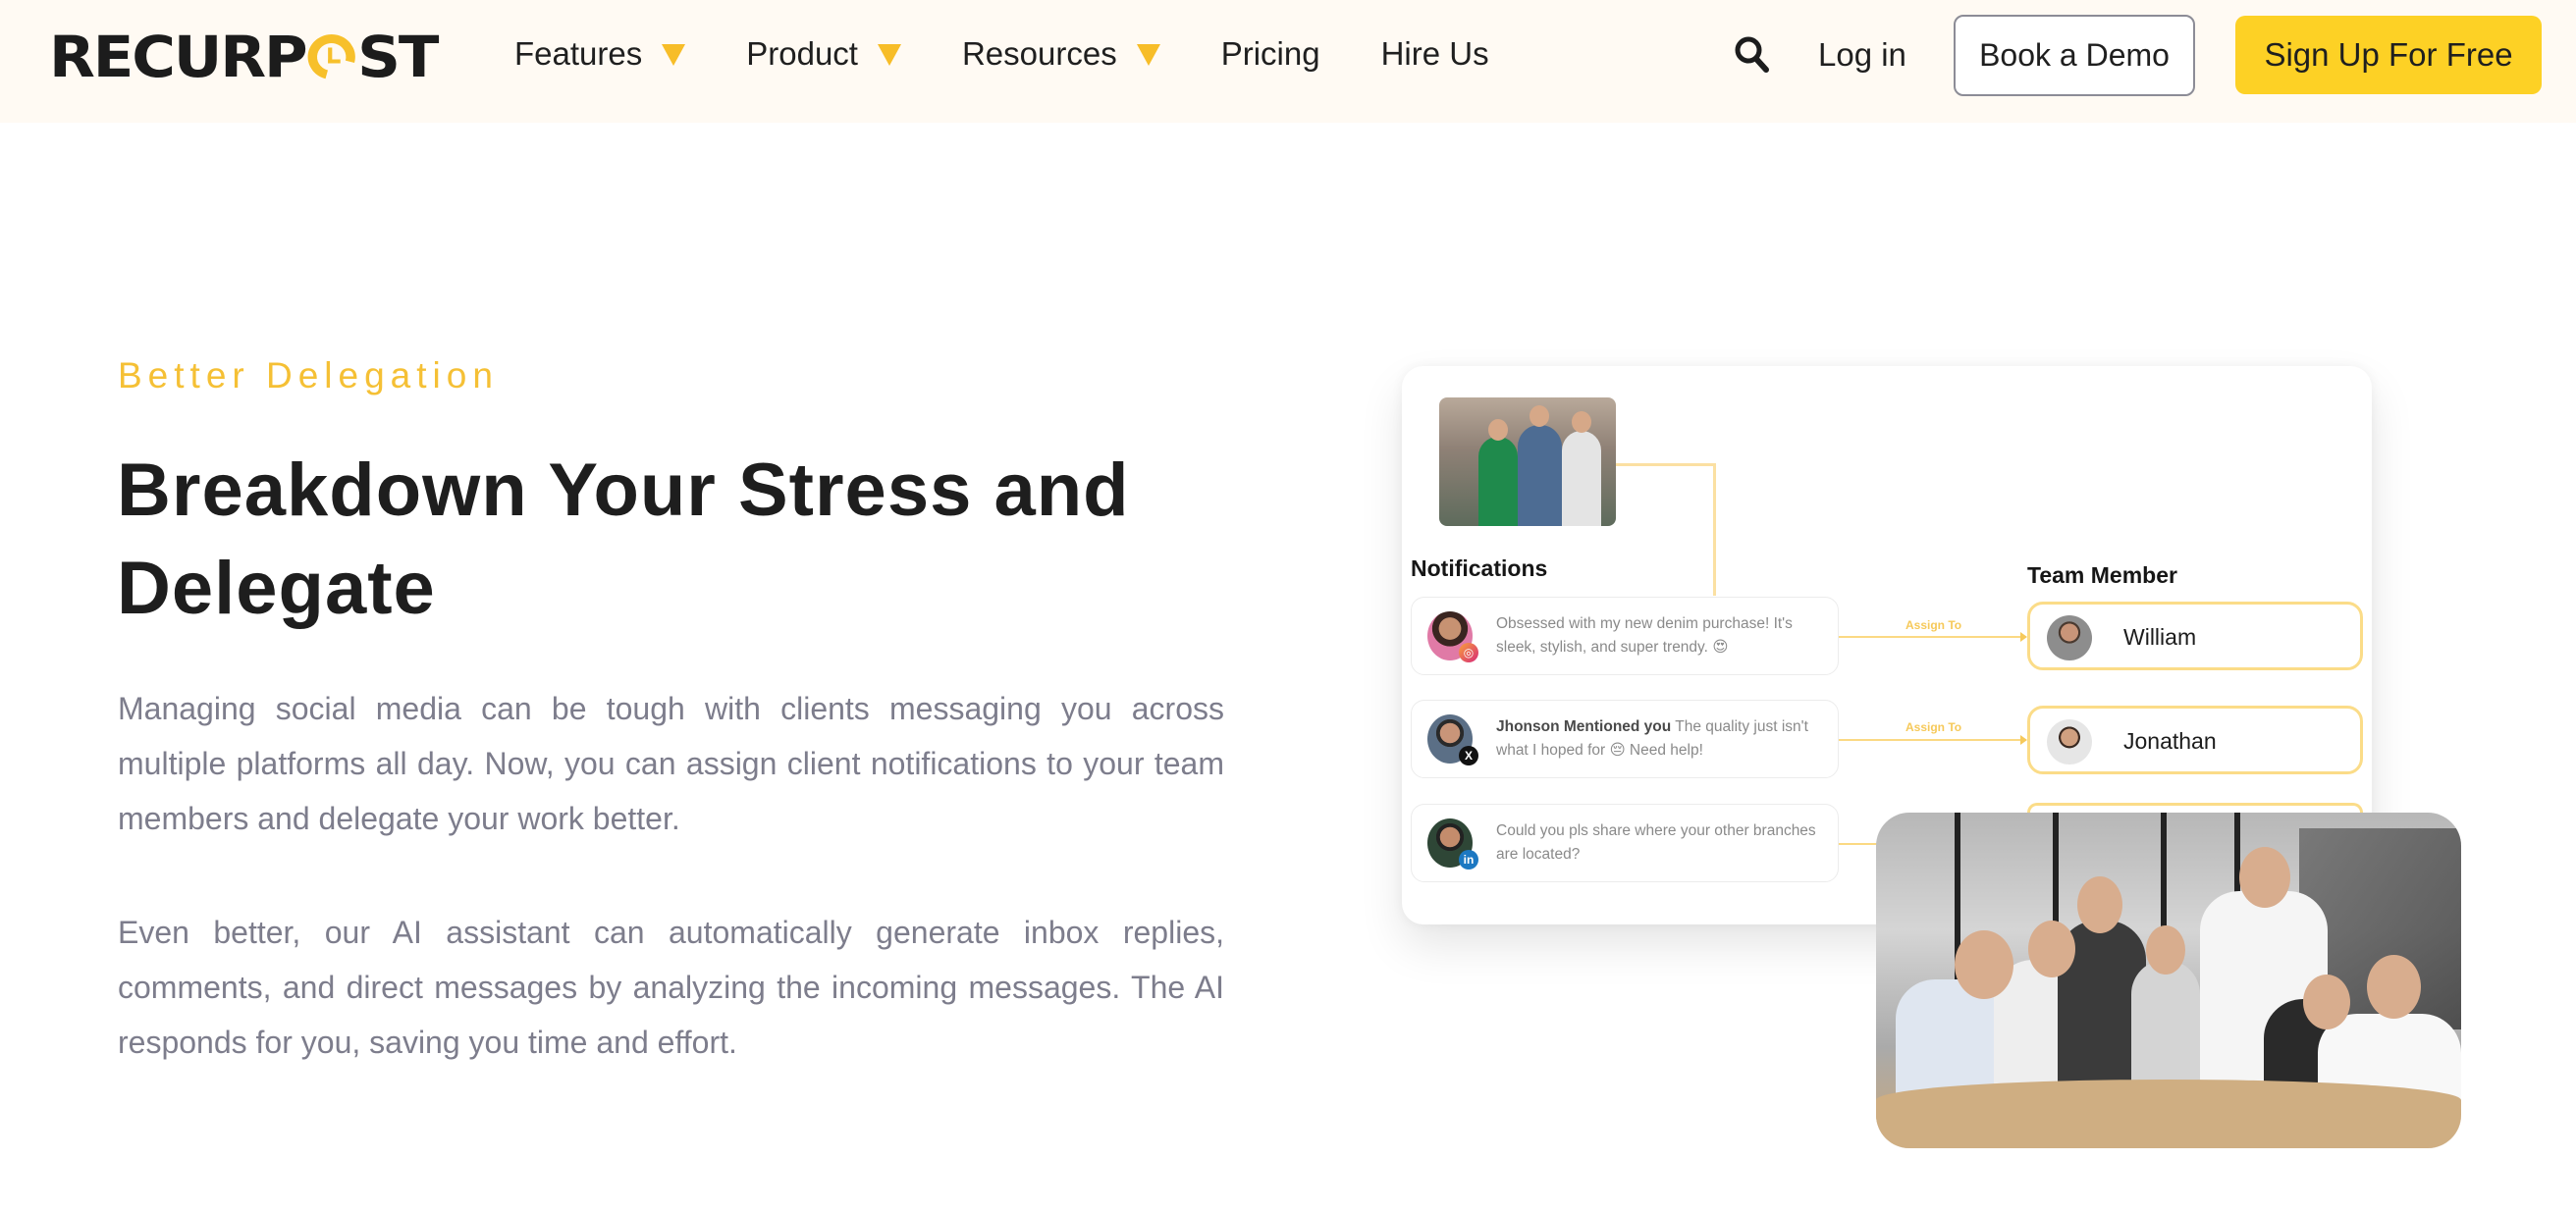 The height and width of the screenshot is (1213, 2576). Describe the element at coordinates (2168, 1114) in the screenshot. I see `photo-table` at that location.